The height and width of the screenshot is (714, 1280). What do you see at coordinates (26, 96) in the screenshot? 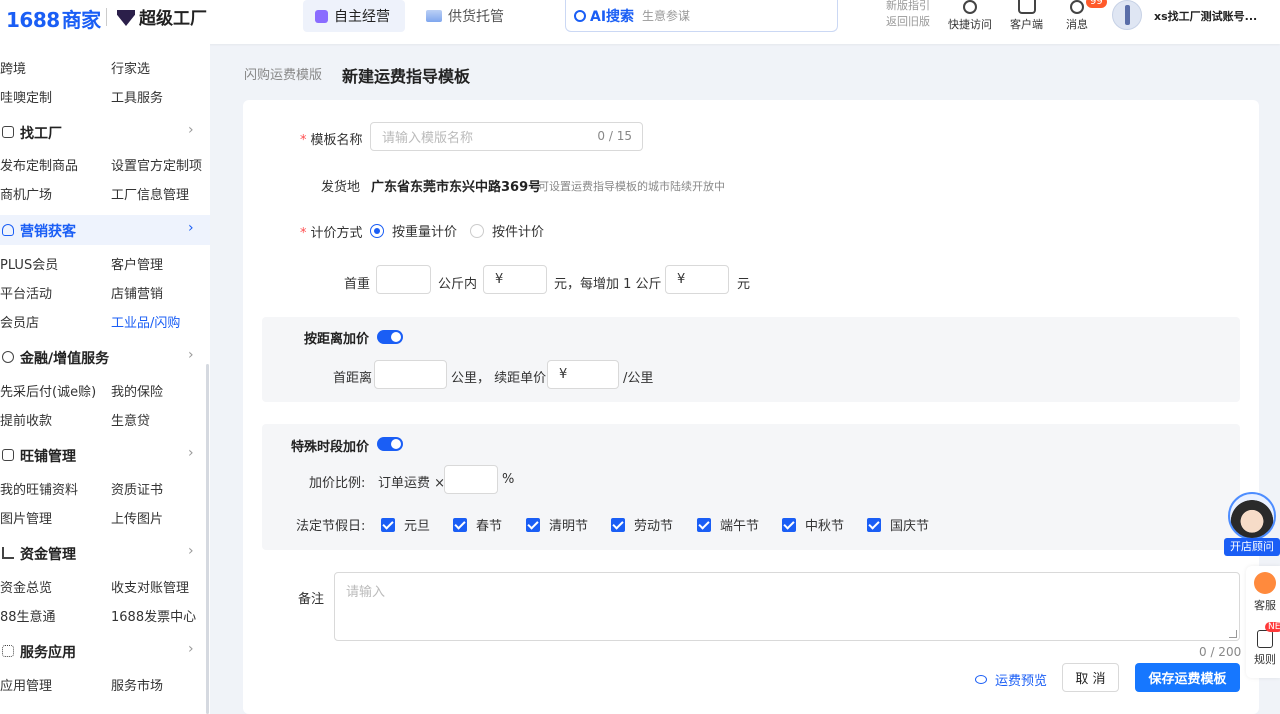
I see `sidebar-item-custom: 哇噢定制` at bounding box center [26, 96].